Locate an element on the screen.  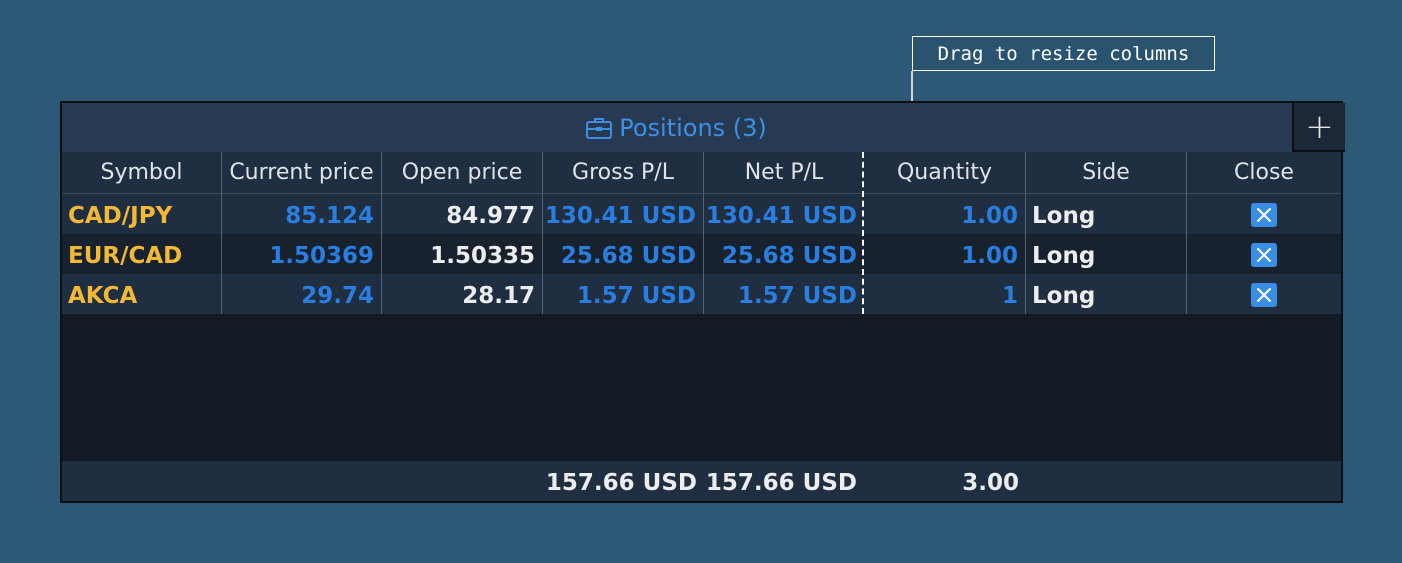
total-gross-pl: 157.66 USD is located at coordinates (621, 483).